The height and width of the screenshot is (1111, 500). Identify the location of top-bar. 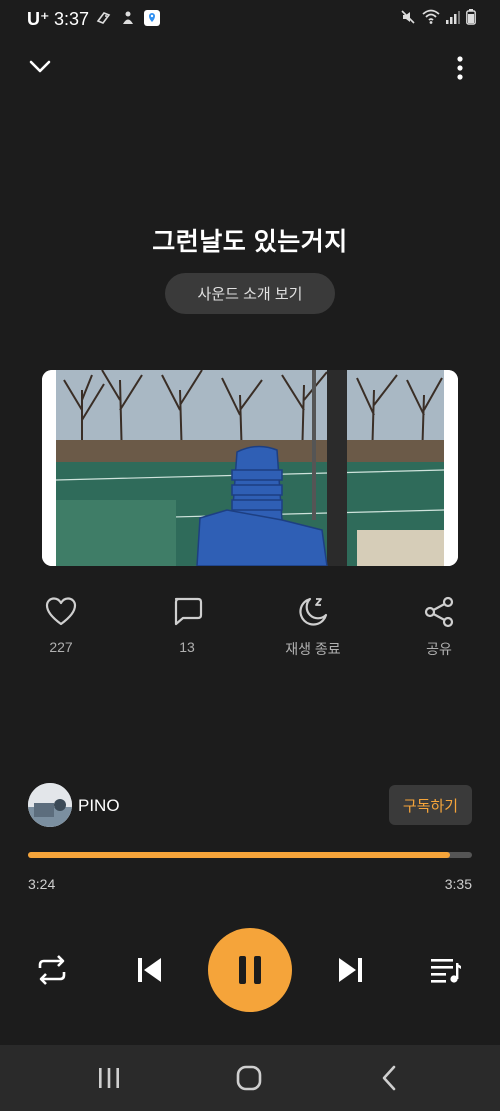
(250, 68).